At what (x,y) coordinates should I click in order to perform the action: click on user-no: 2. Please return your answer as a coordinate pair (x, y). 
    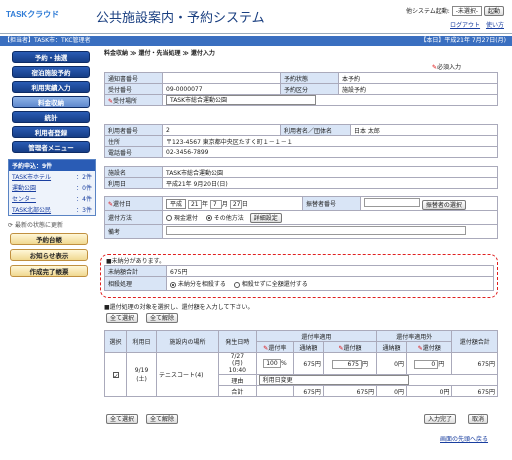
    Looking at the image, I should click on (221, 130).